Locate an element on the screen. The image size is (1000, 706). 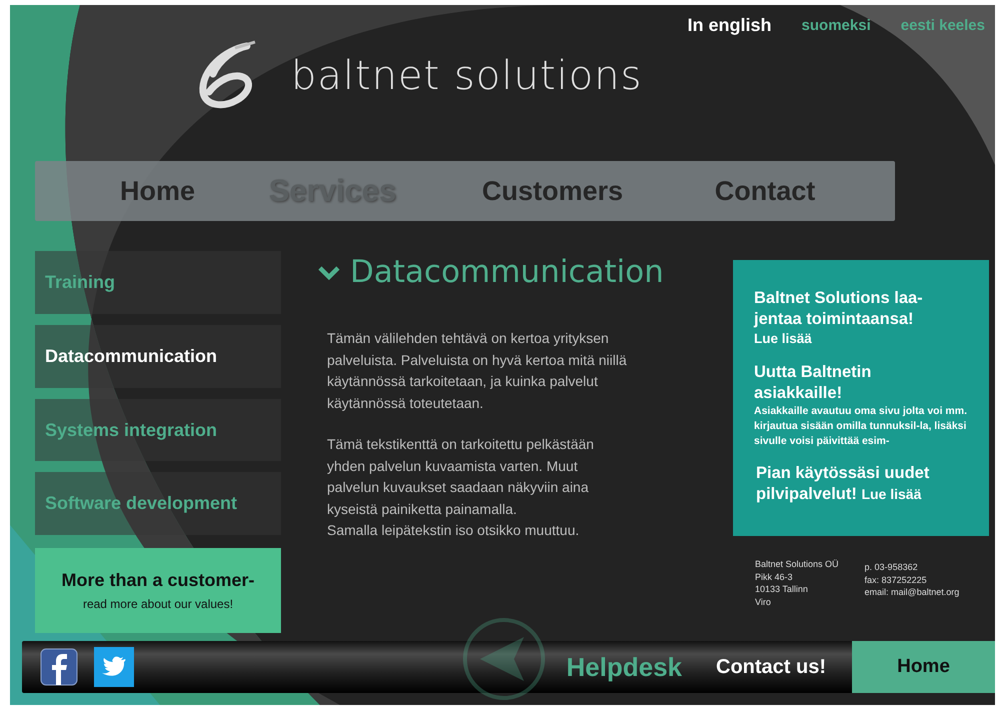
article-heading: Datacommunication is located at coordinates (507, 272).